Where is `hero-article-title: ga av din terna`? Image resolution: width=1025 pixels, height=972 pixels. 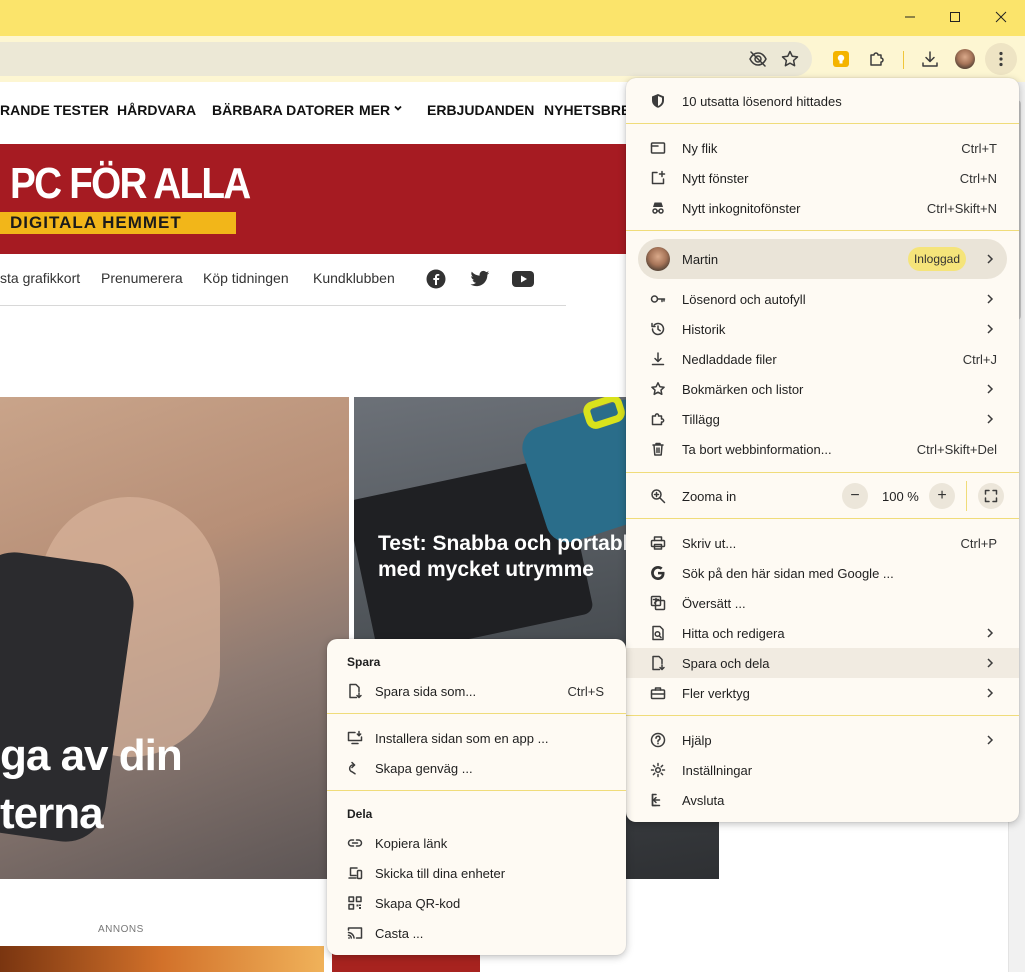
hero-article-title: ga av din terna is located at coordinates (91, 785).